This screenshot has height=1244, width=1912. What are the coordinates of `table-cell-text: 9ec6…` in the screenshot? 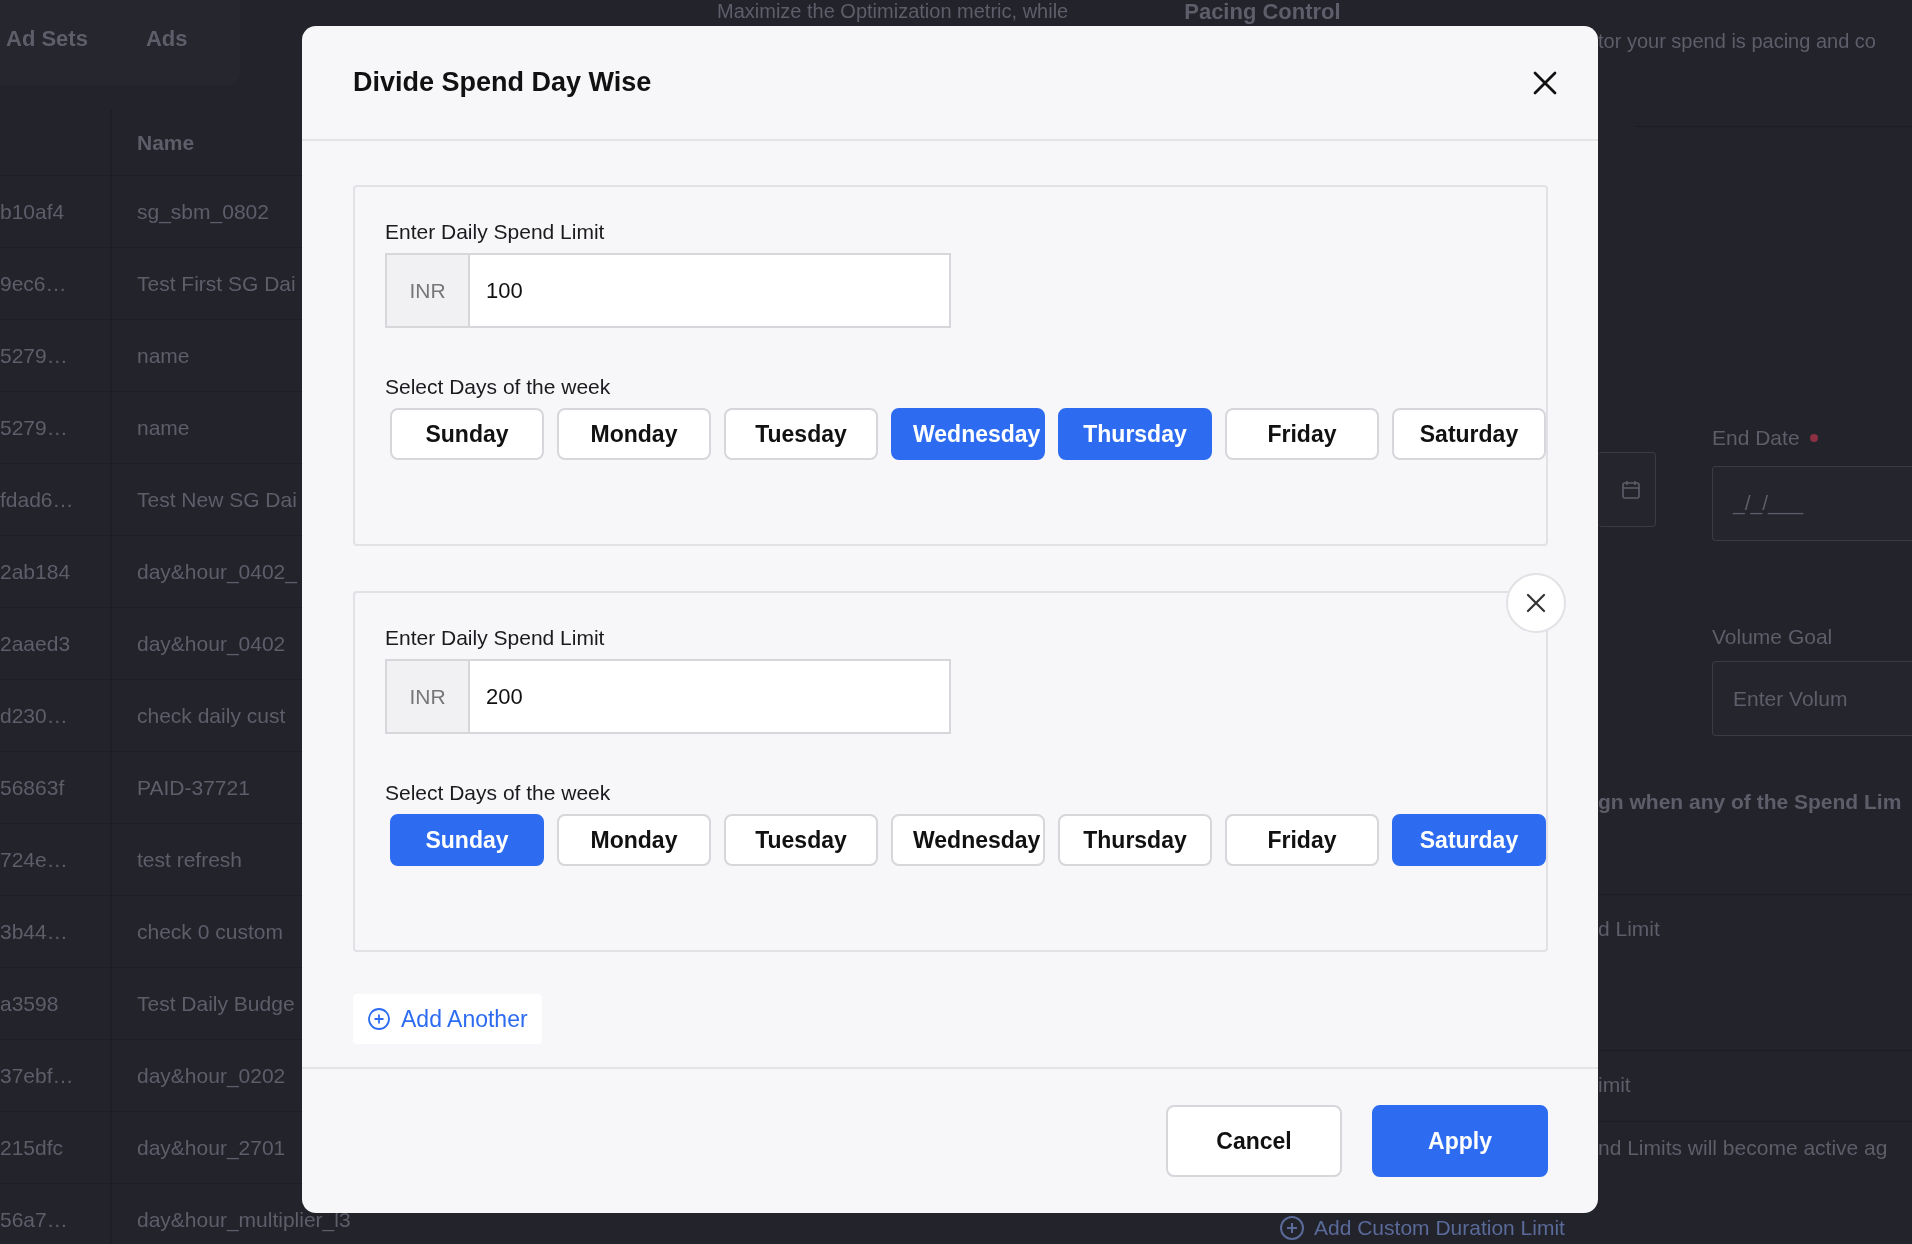 It's located at (33, 283).